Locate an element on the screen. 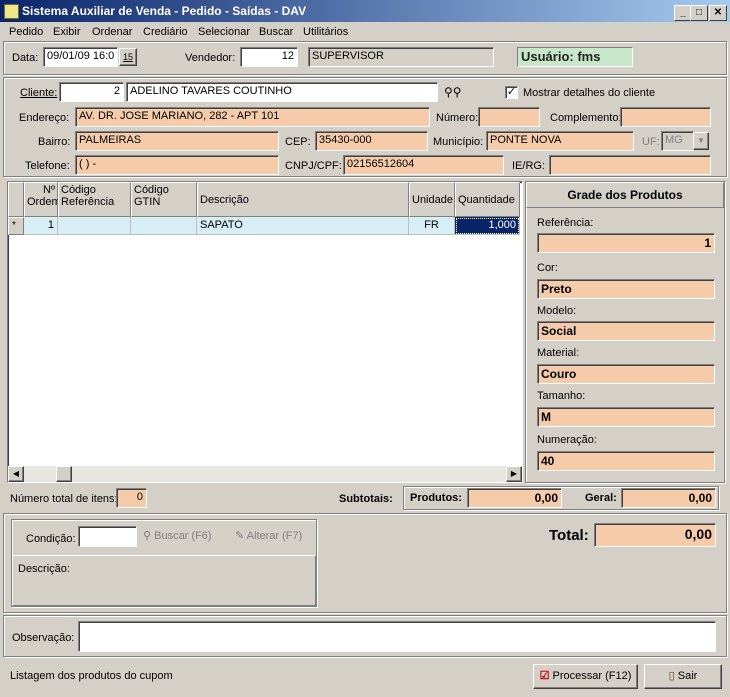 The image size is (730, 697). uf-select: MG is located at coordinates (677, 141).